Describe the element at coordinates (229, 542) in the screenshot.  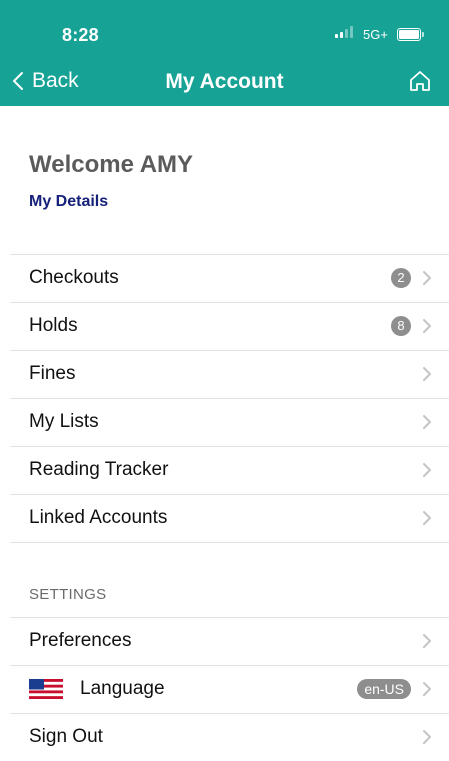
I see `divider` at that location.